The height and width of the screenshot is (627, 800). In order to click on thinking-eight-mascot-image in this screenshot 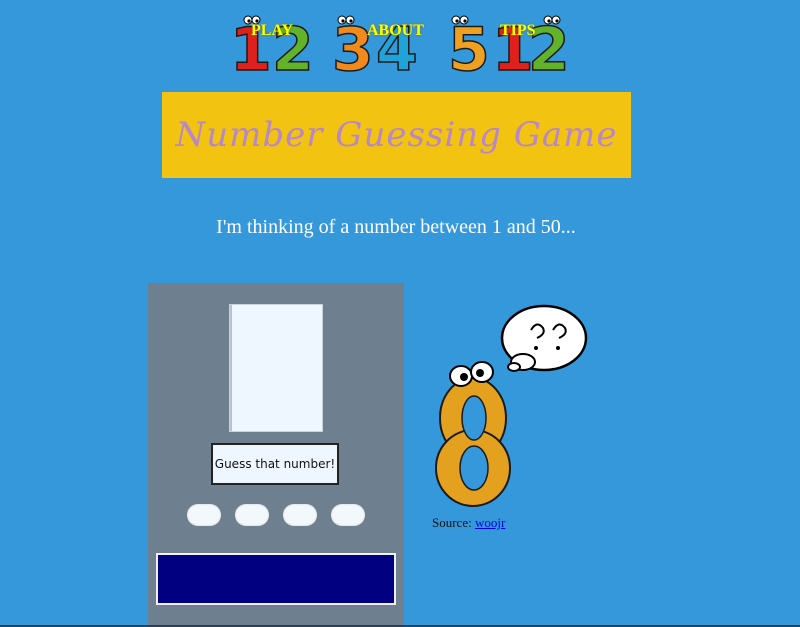, I will do `click(511, 405)`.